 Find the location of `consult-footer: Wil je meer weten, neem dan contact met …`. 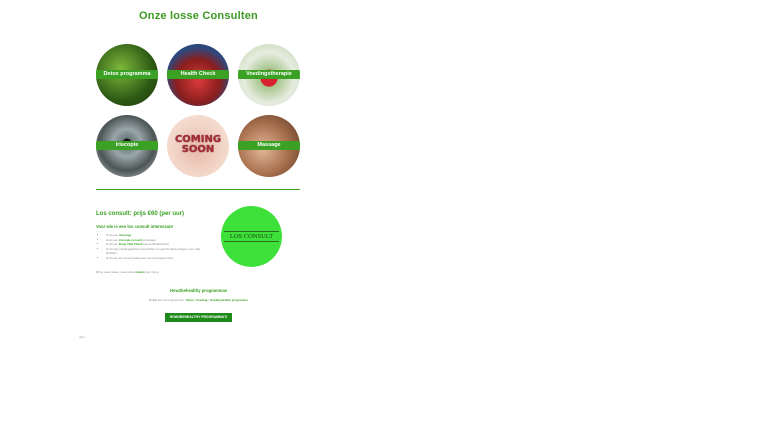

consult-footer: Wil je meer weten, neem dan contact met … is located at coordinates (128, 272).